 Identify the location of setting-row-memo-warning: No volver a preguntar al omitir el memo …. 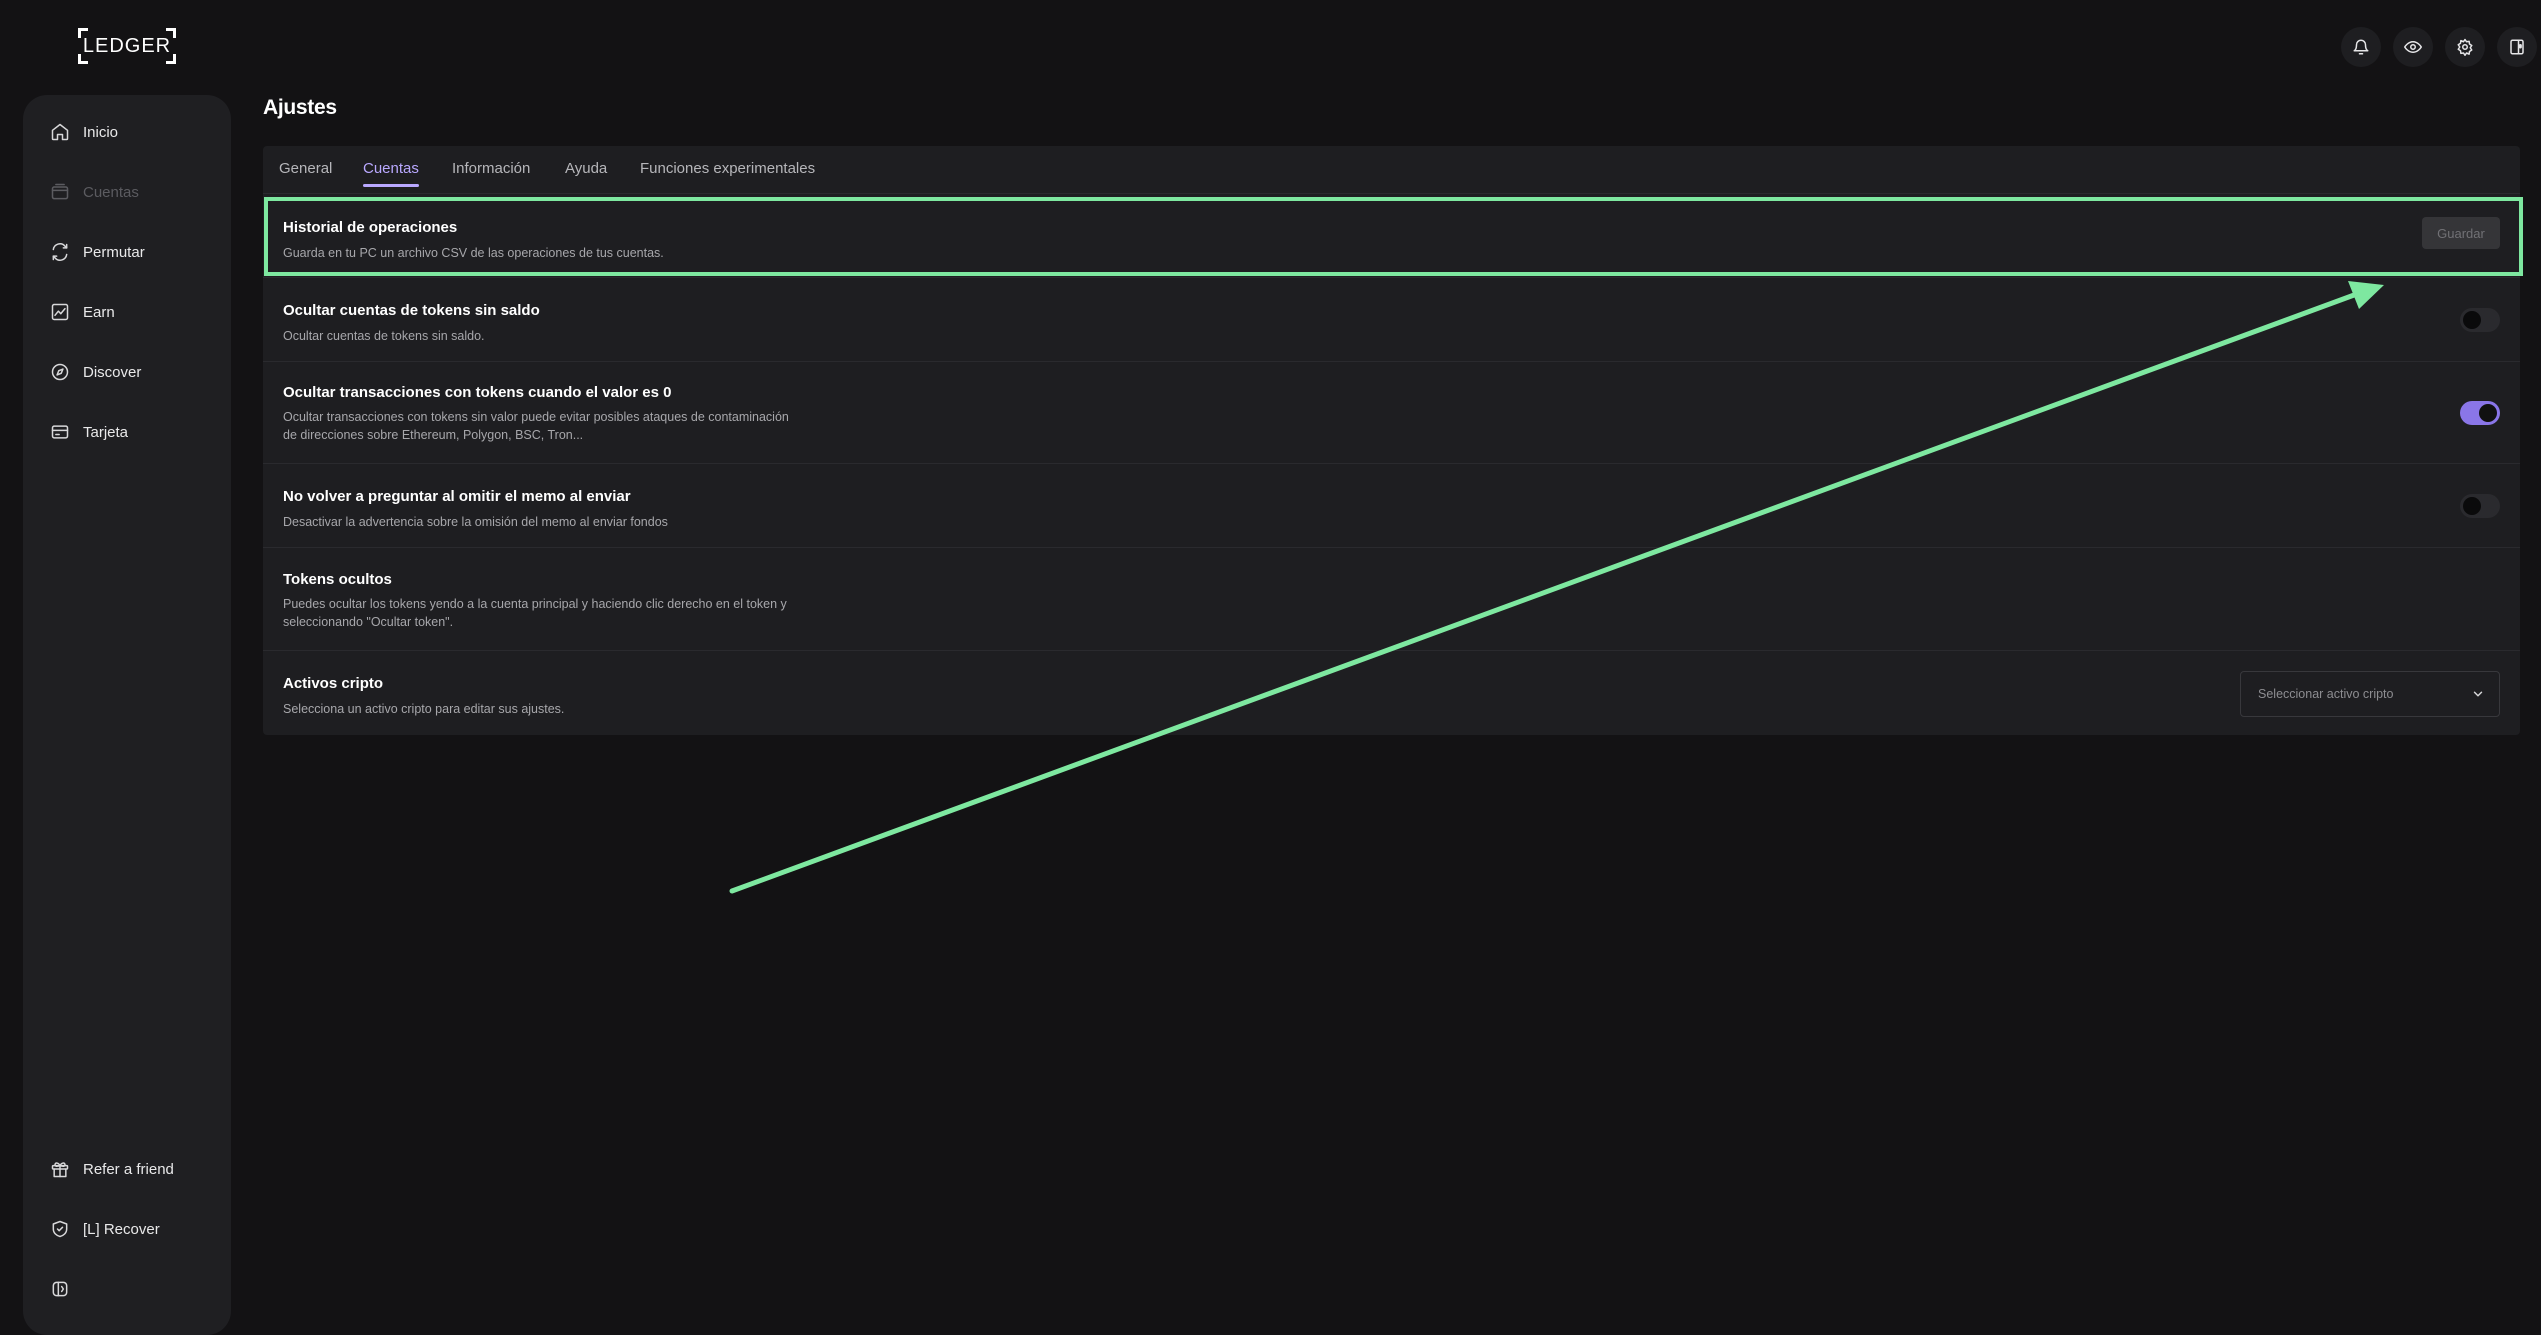
(1391, 506).